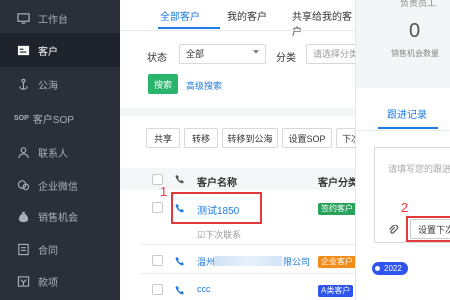  What do you see at coordinates (53, 120) in the screenshot?
I see `sidebar-item-label: 客户SOP` at bounding box center [53, 120].